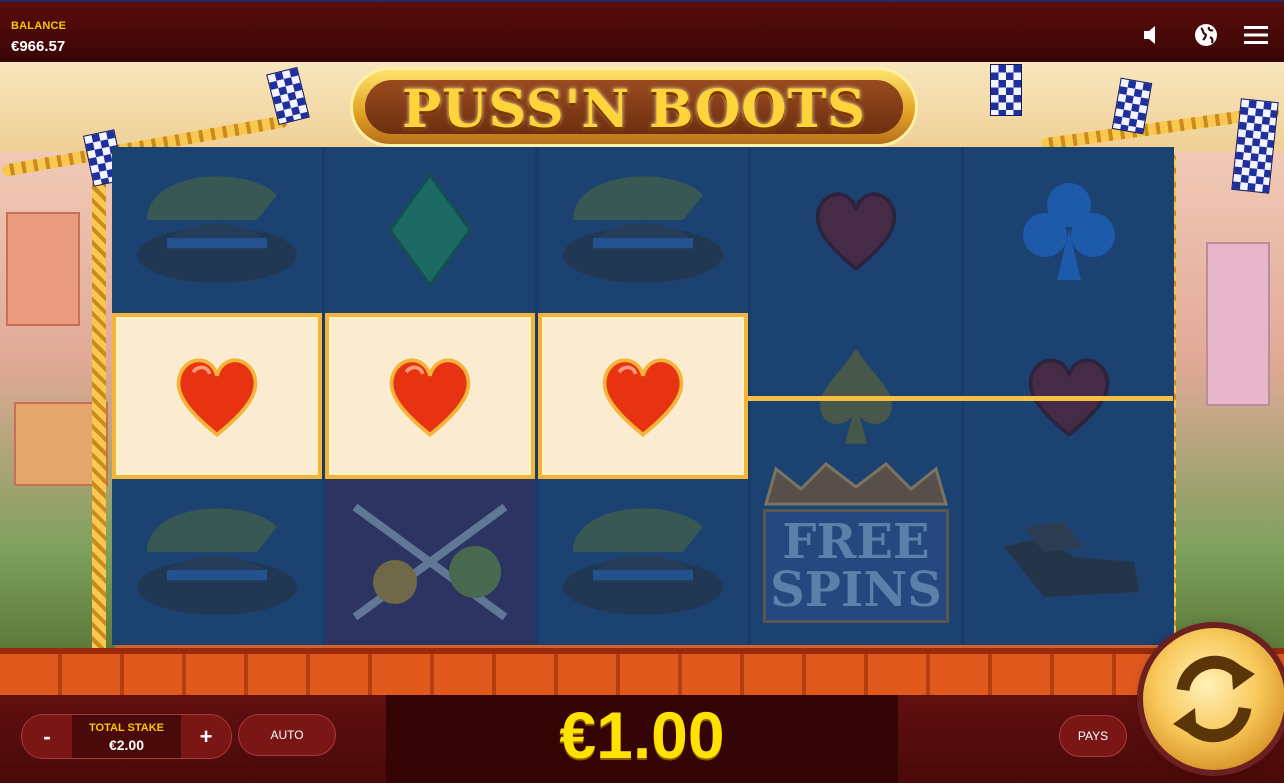  Describe the element at coordinates (43, 269) in the screenshot. I see `house` at that location.